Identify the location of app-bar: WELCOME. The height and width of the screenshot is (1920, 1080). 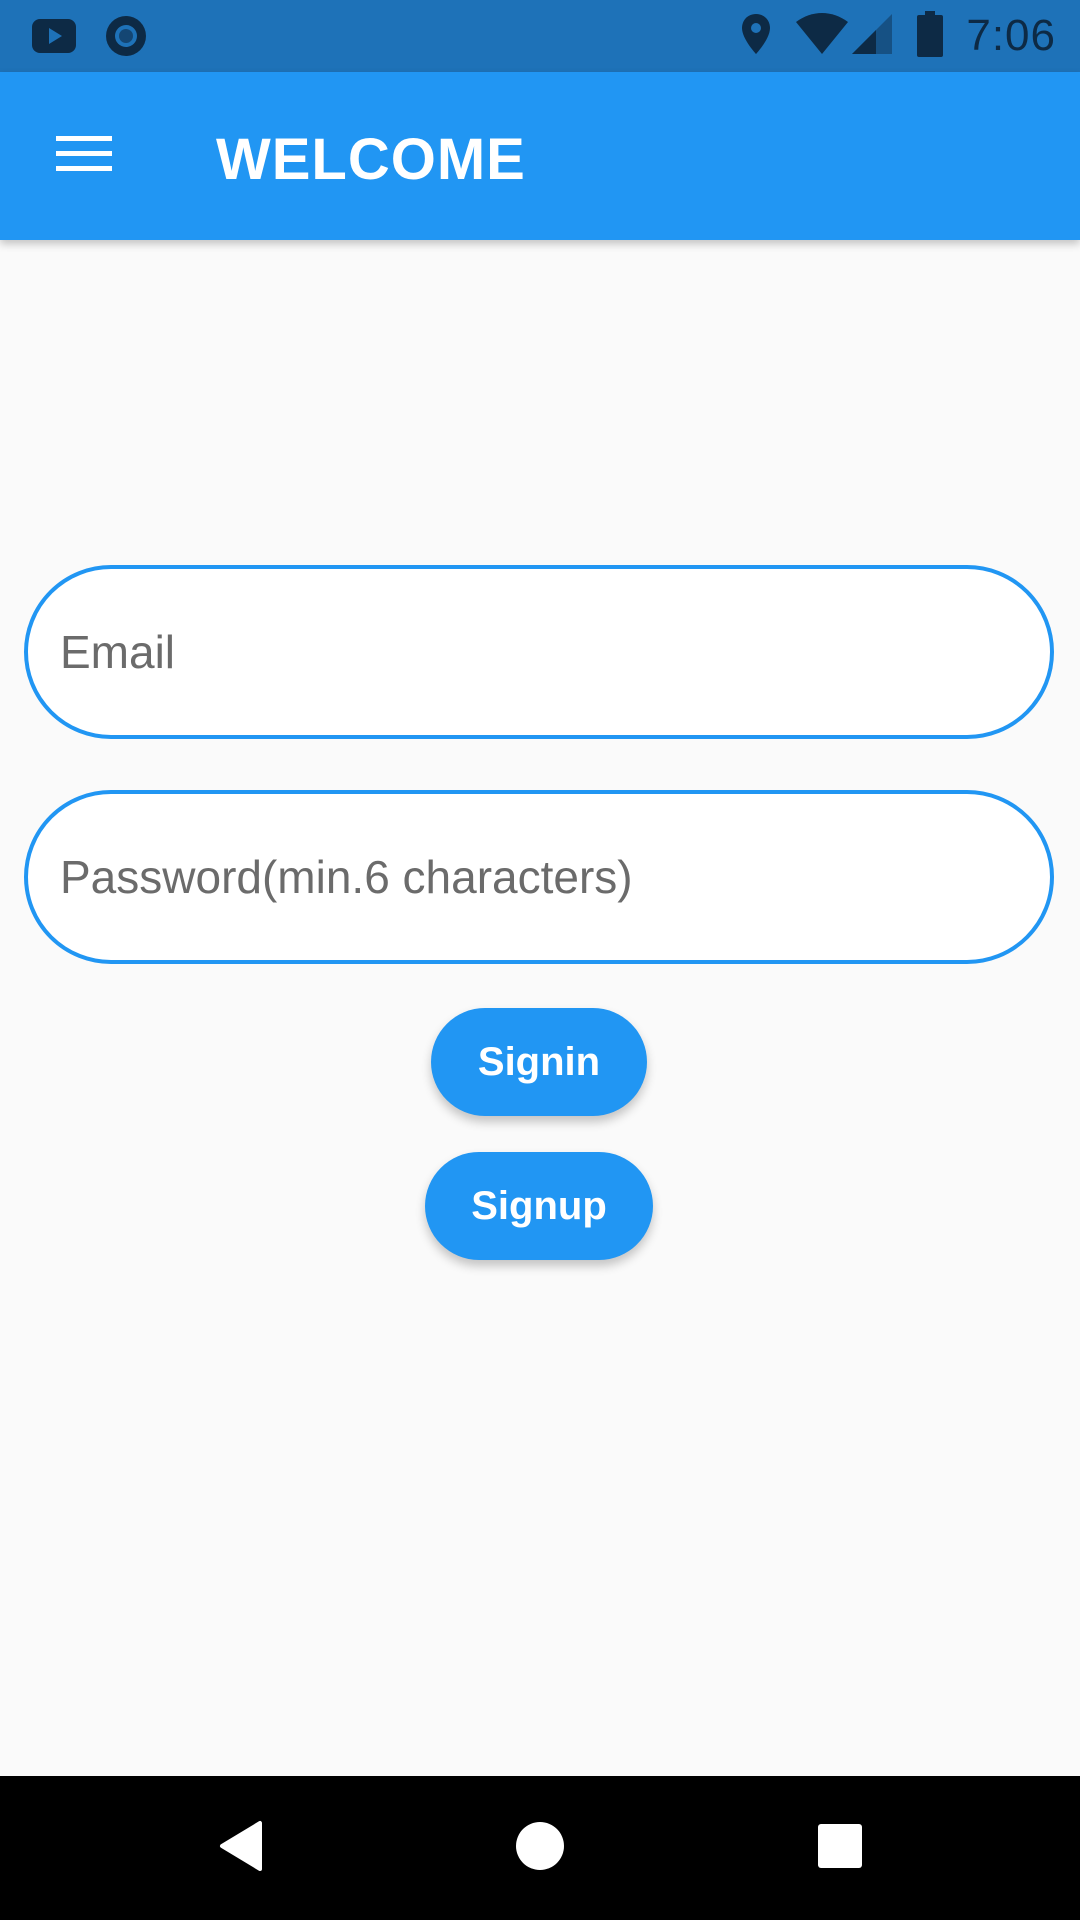
(540, 156).